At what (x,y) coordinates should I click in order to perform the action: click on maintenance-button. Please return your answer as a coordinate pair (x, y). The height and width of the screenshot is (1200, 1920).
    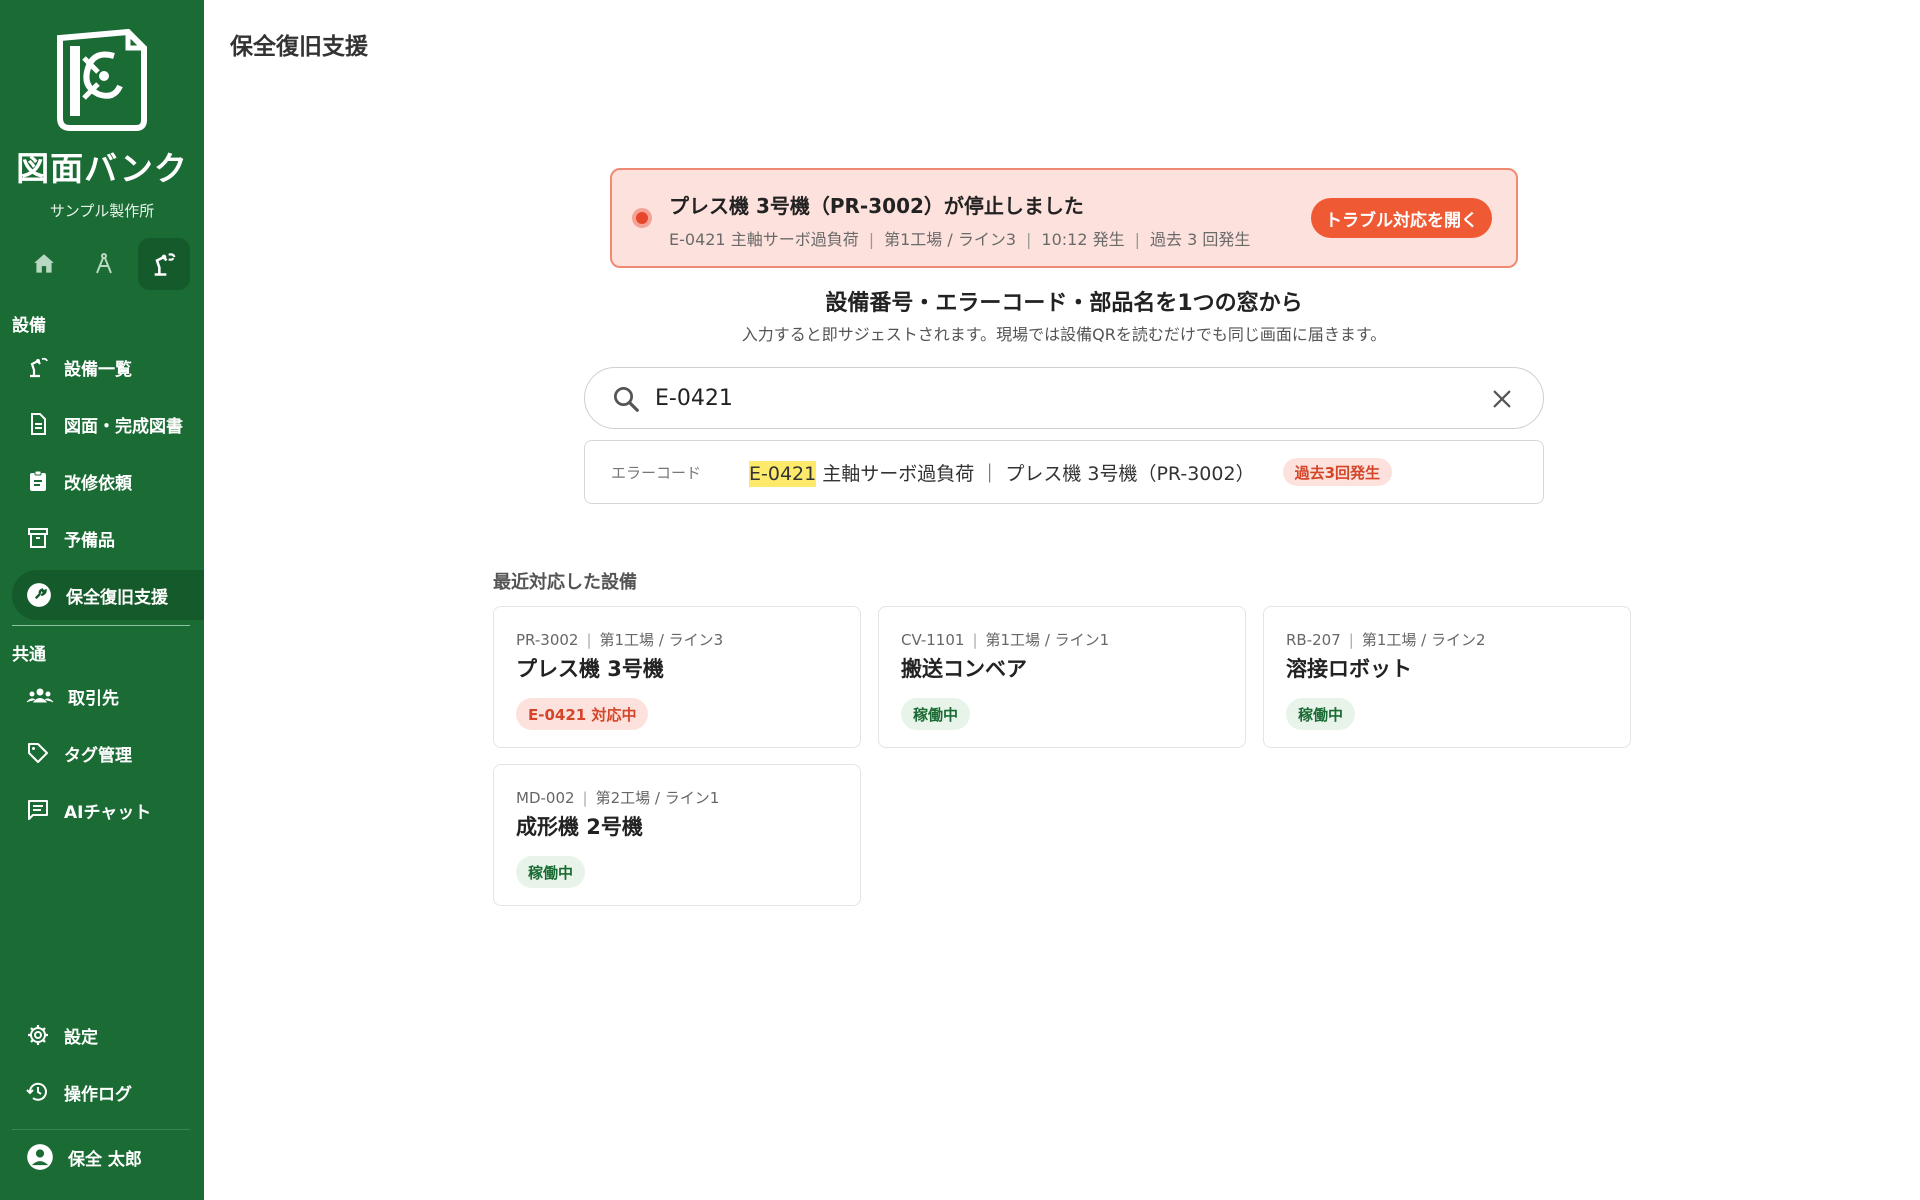
    Looking at the image, I should click on (164, 264).